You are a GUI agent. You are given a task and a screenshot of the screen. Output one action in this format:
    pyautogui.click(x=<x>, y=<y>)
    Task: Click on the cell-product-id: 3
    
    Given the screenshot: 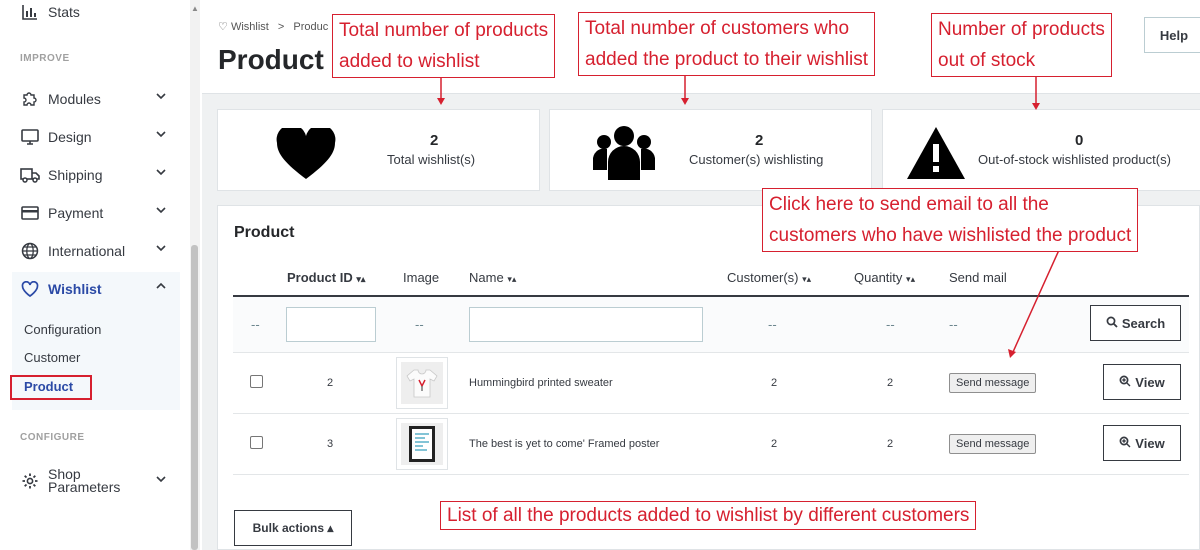 What is the action you would take?
    pyautogui.click(x=330, y=444)
    